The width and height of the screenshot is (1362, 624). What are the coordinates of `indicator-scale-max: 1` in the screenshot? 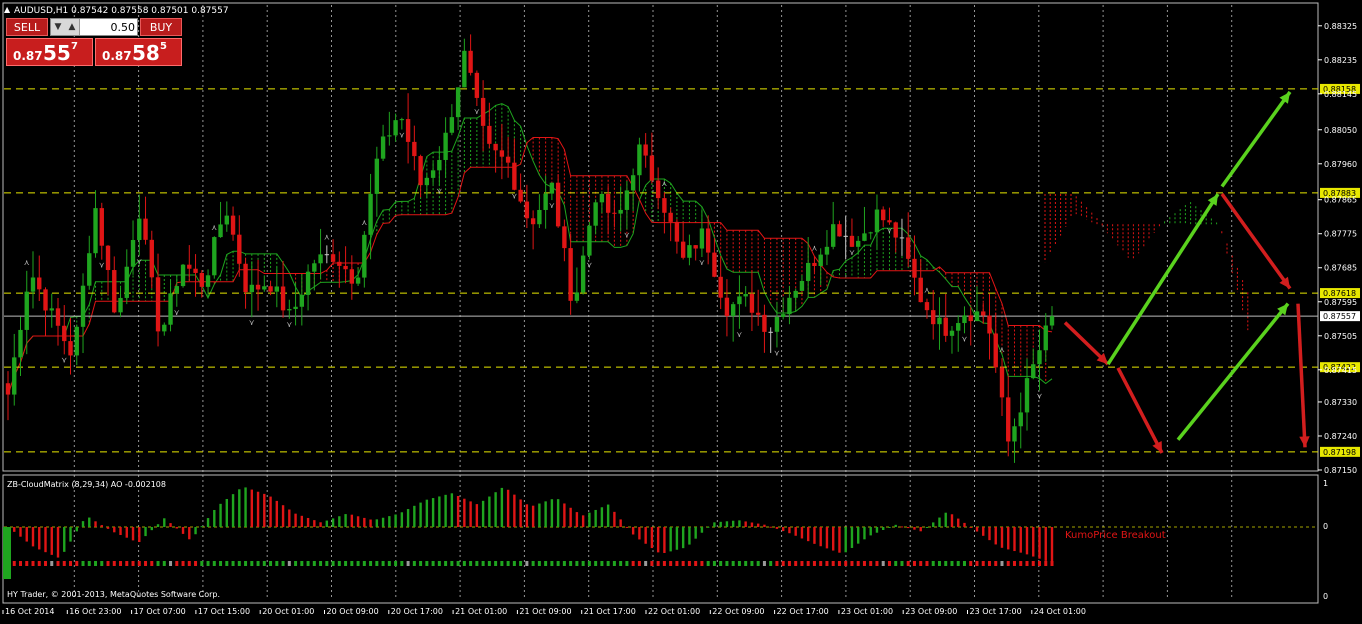 It's located at (1325, 483).